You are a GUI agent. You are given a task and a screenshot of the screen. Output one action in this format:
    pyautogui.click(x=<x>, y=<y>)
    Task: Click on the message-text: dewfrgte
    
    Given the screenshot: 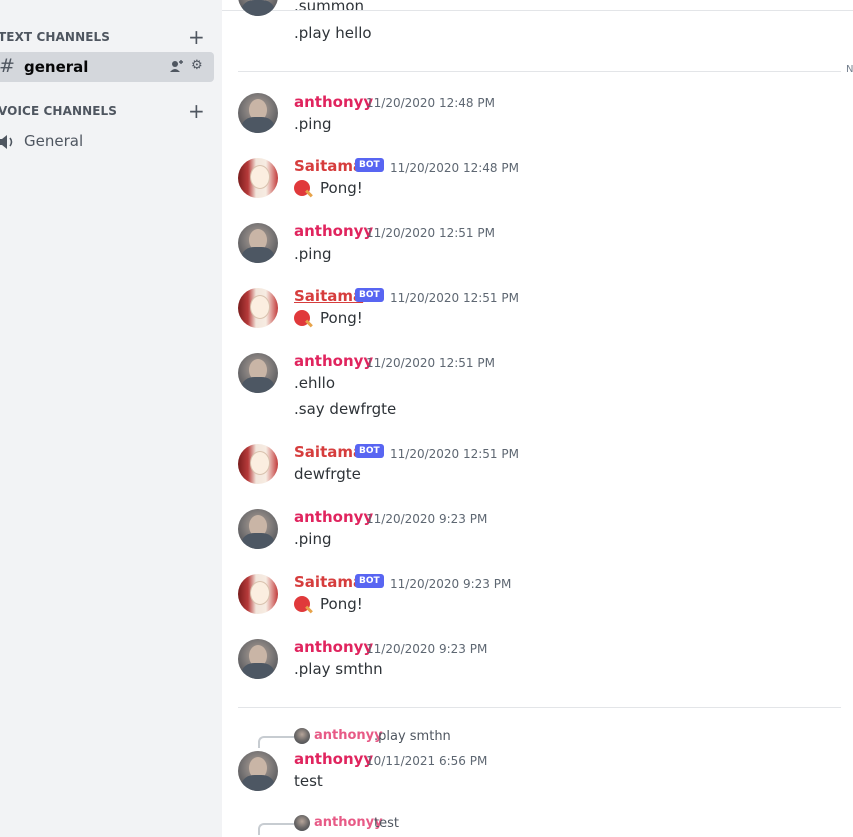 What is the action you would take?
    pyautogui.click(x=327, y=474)
    